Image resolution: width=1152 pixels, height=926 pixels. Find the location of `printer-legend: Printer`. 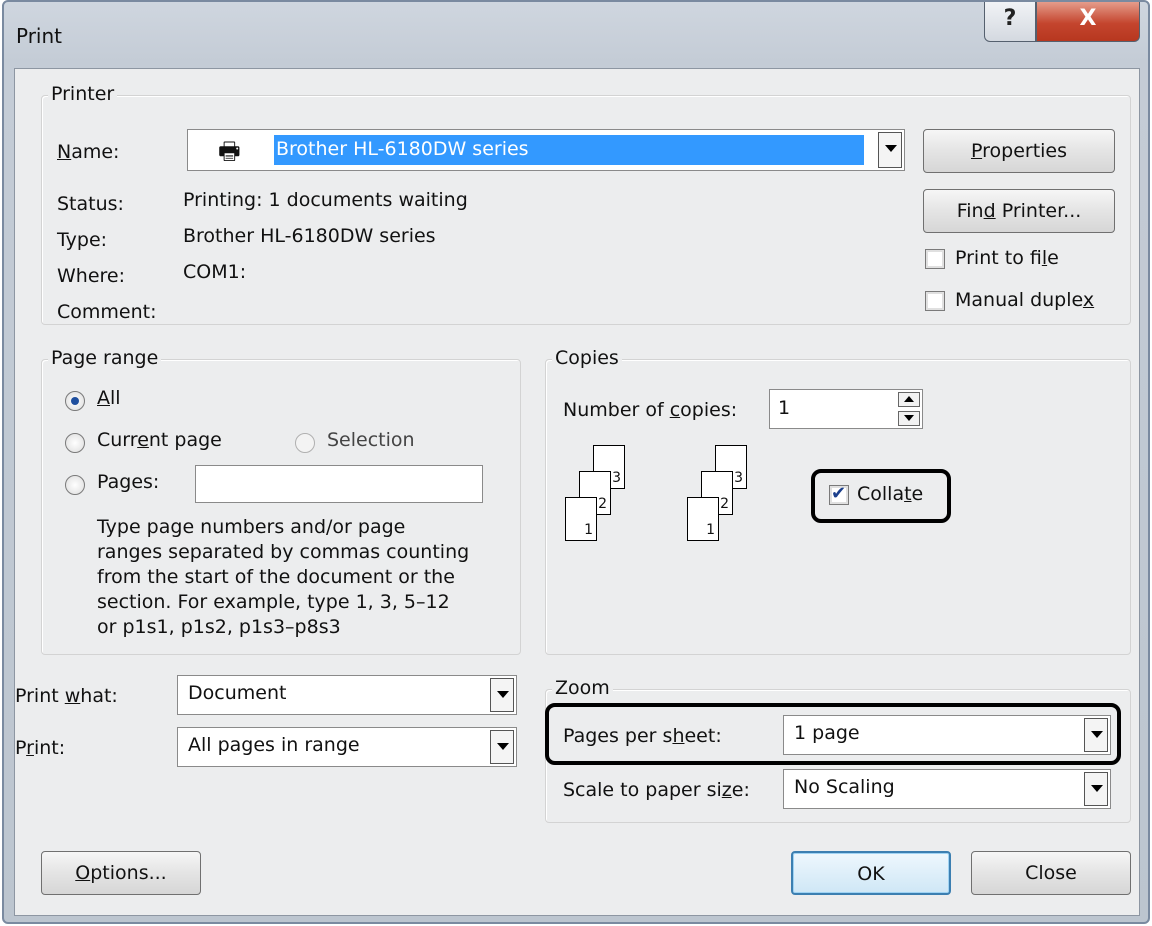

printer-legend: Printer is located at coordinates (83, 94).